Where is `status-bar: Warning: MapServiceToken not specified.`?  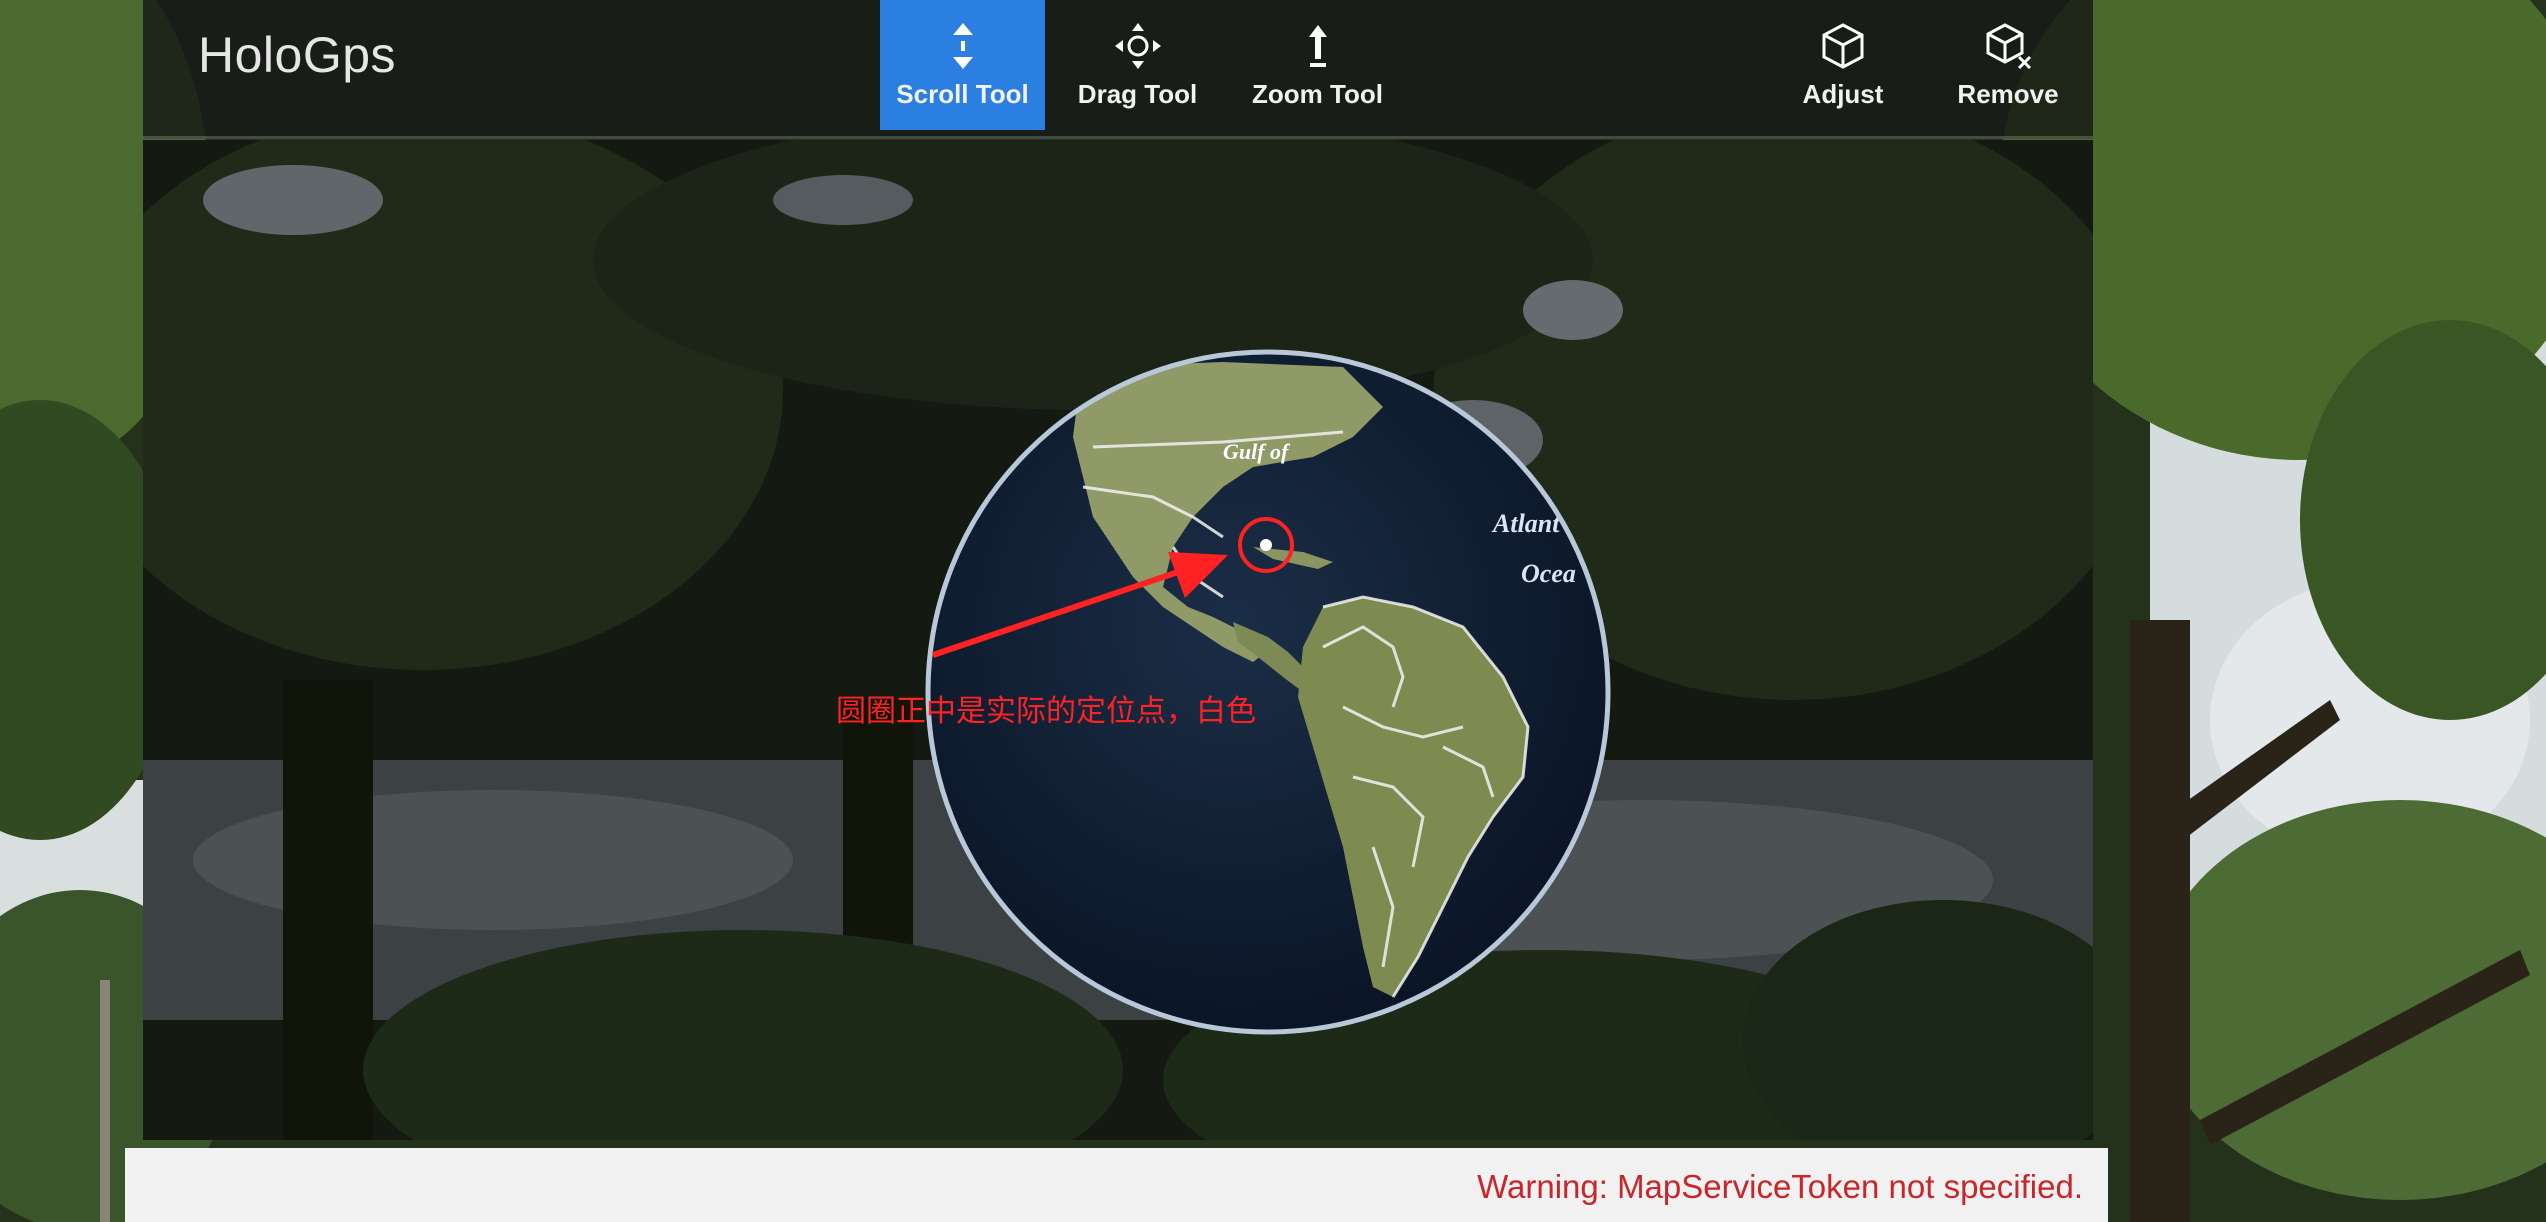
status-bar: Warning: MapServiceToken not specified. is located at coordinates (1116, 1185).